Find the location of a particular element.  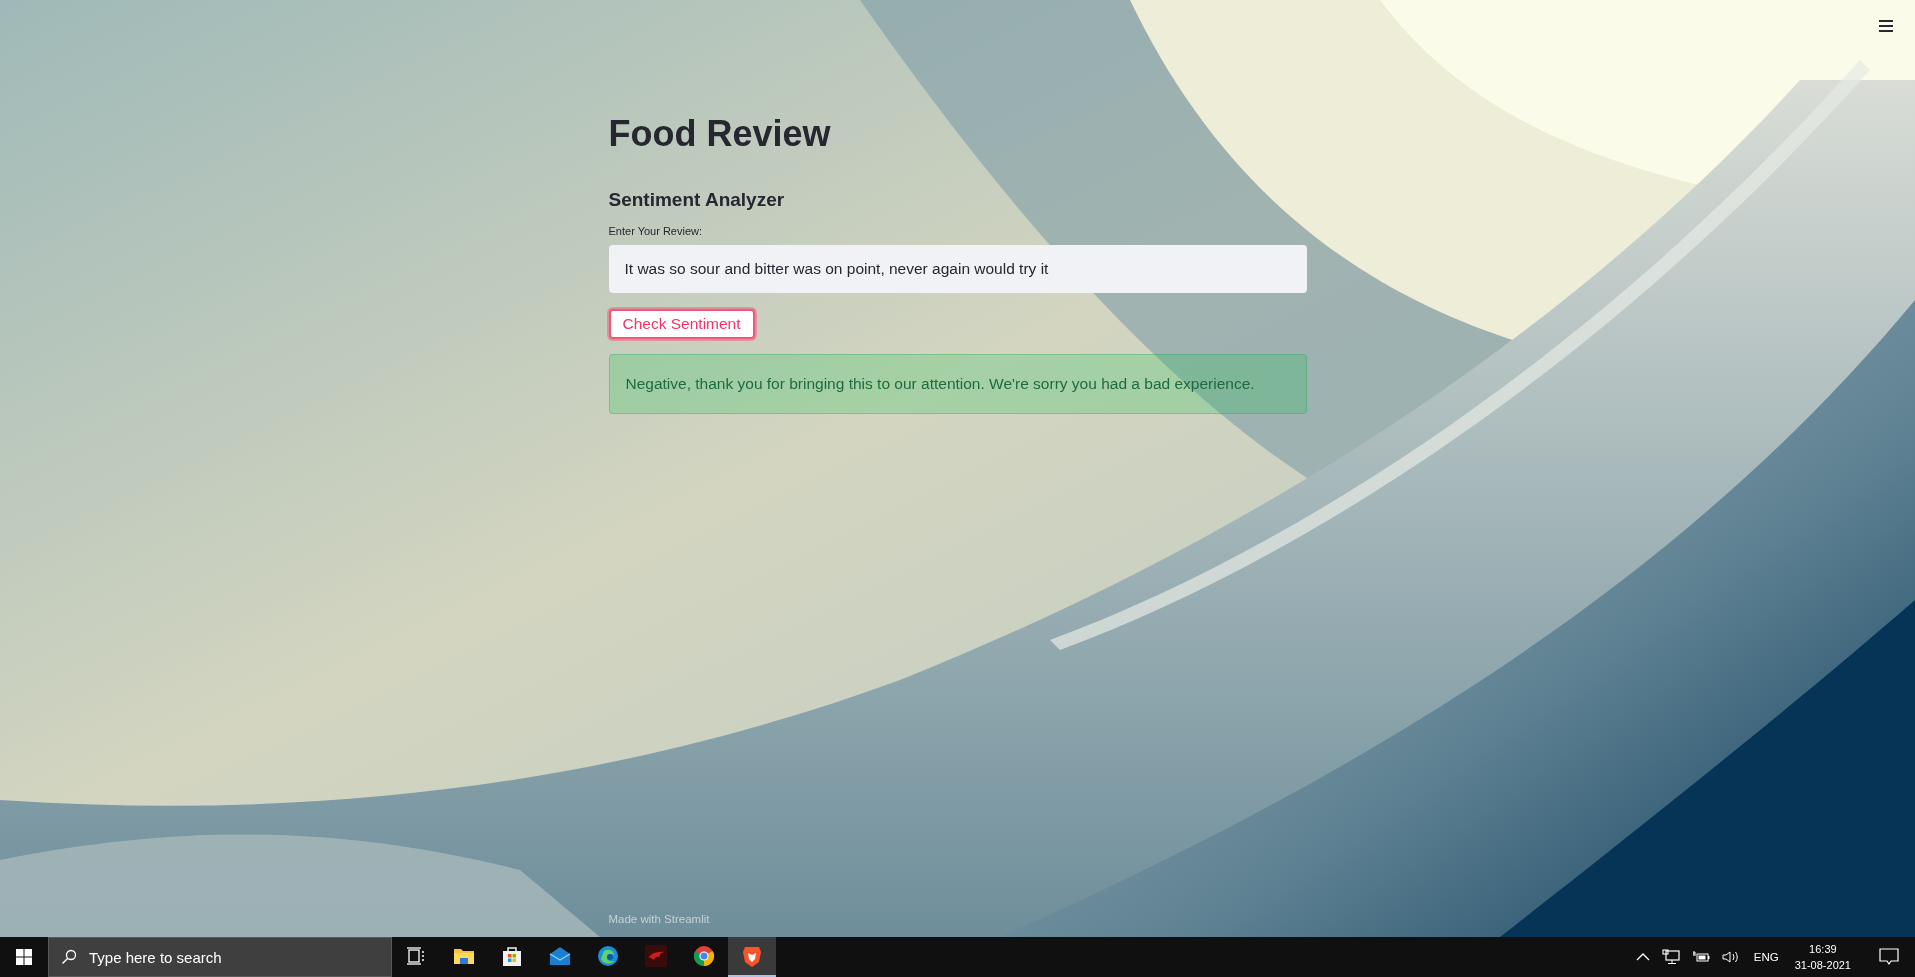

brave-taskbar-button is located at coordinates (752, 957).